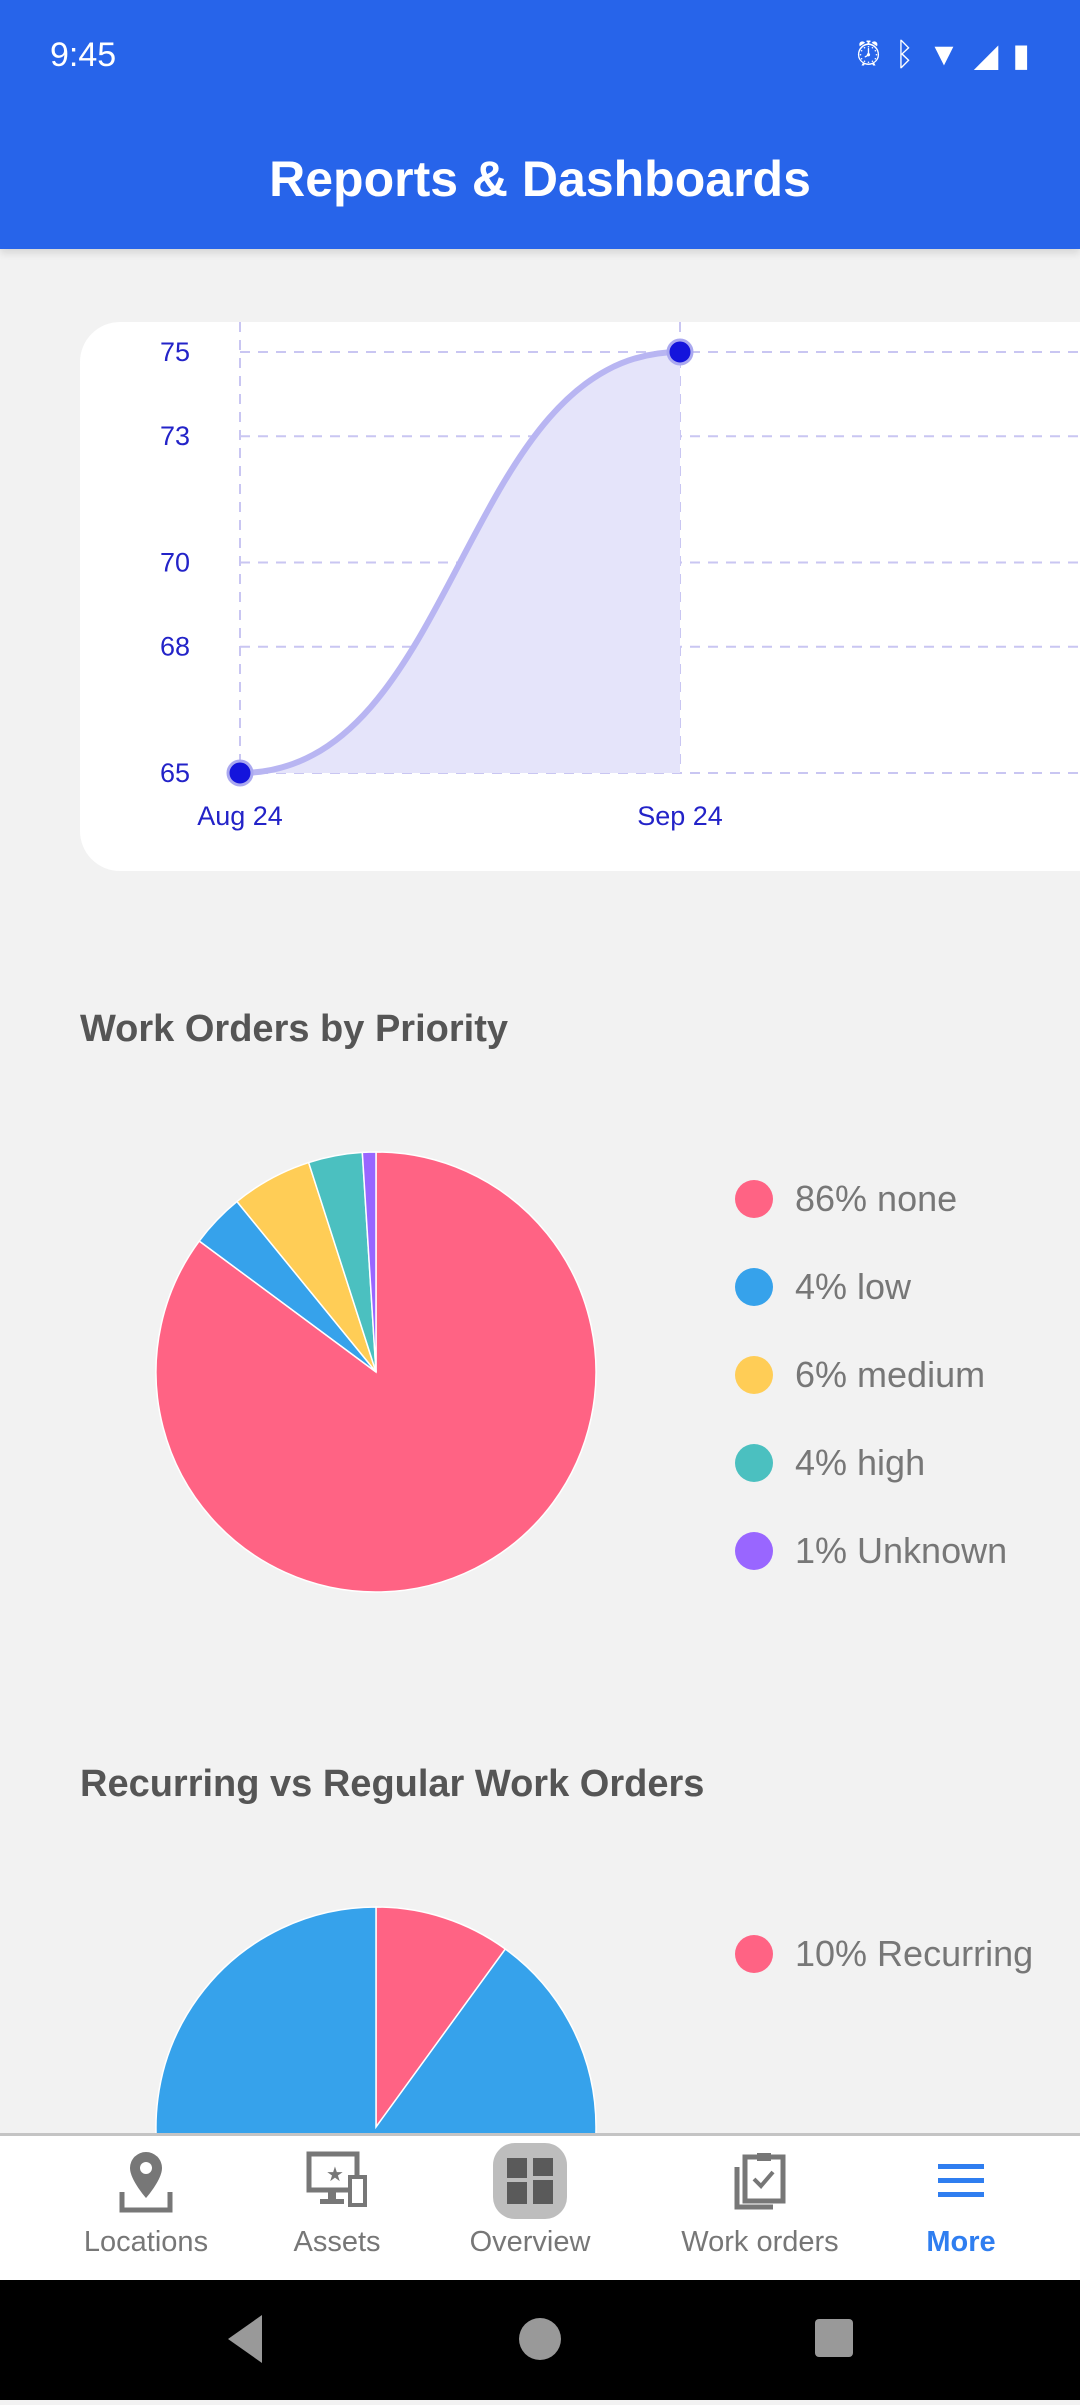  I want to click on bluetooth-icon: ᛒ, so click(904, 54).